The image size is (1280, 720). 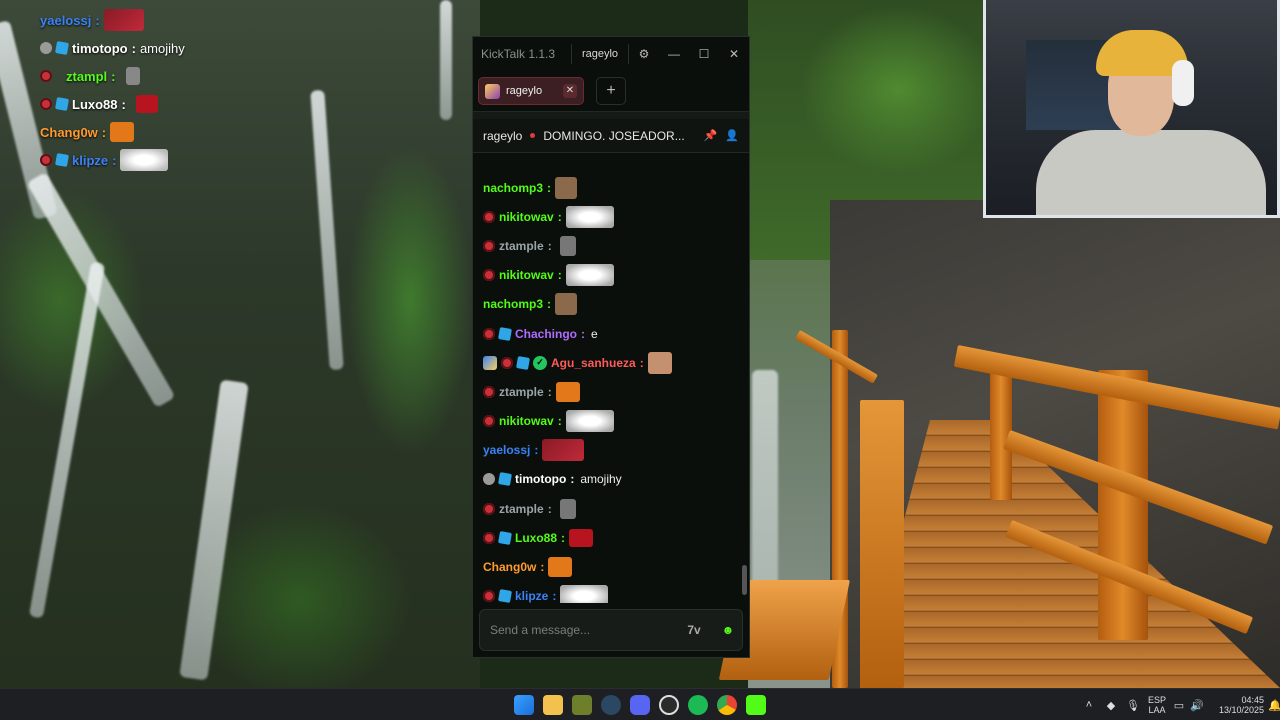 What do you see at coordinates (446, 60) in the screenshot?
I see `waterfall-stream` at bounding box center [446, 60].